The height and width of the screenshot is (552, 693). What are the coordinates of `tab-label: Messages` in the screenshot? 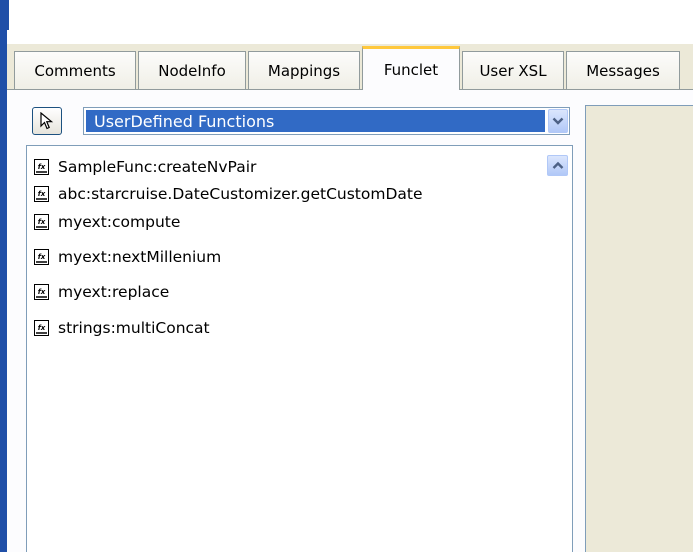 It's located at (623, 70).